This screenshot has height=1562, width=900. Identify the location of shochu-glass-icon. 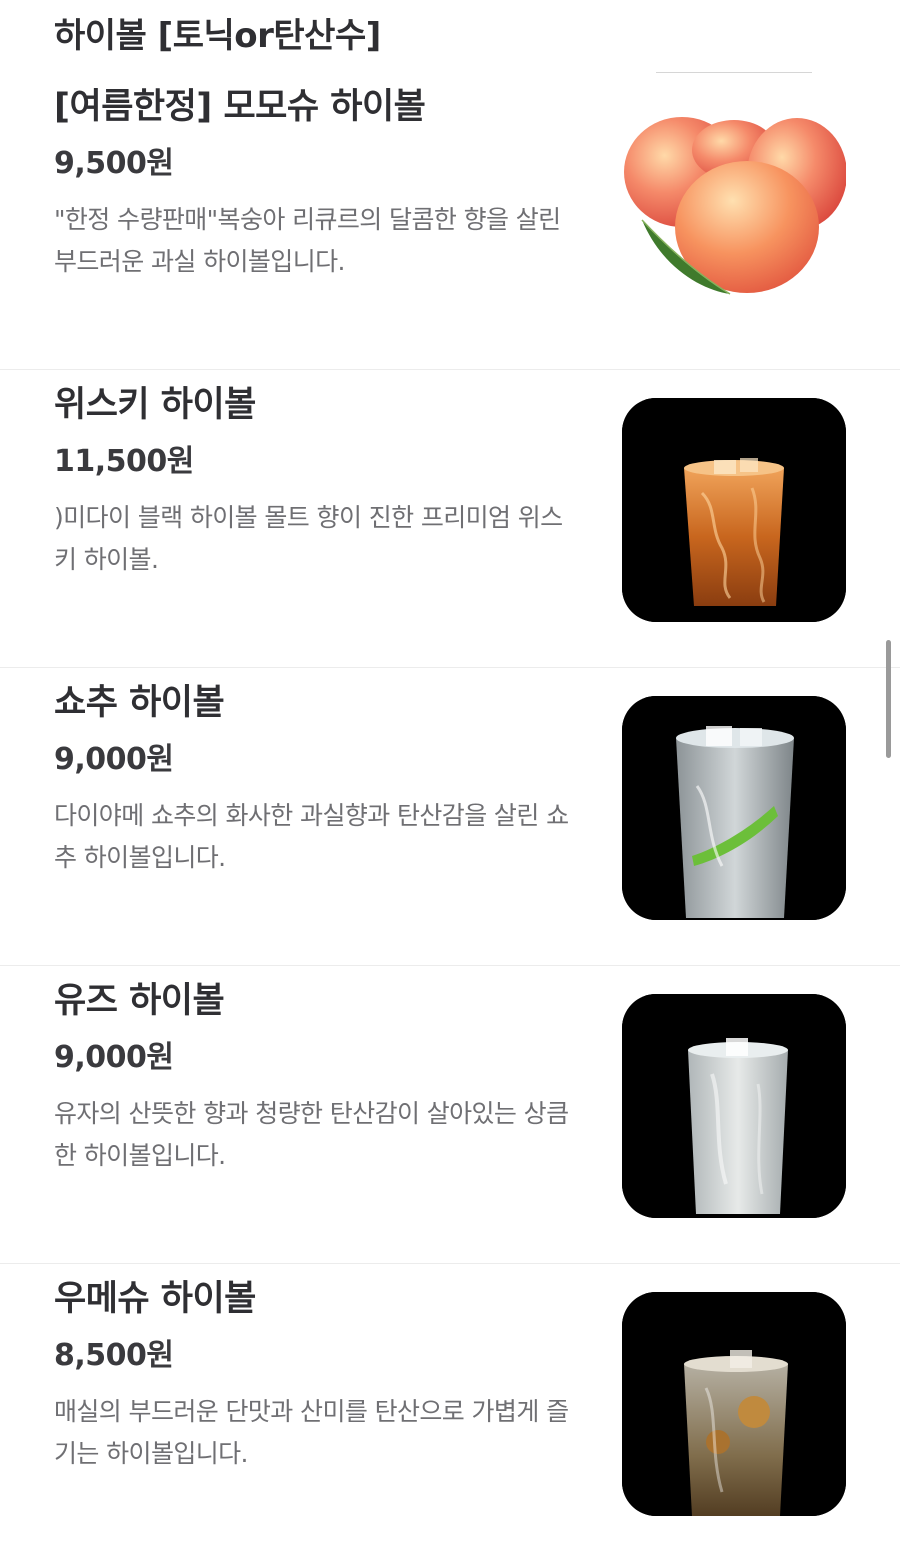
(734, 808).